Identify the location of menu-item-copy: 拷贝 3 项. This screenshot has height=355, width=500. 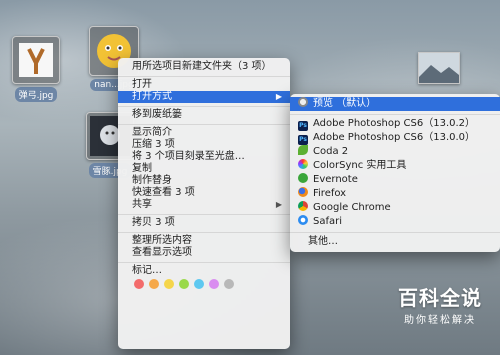
(204, 223).